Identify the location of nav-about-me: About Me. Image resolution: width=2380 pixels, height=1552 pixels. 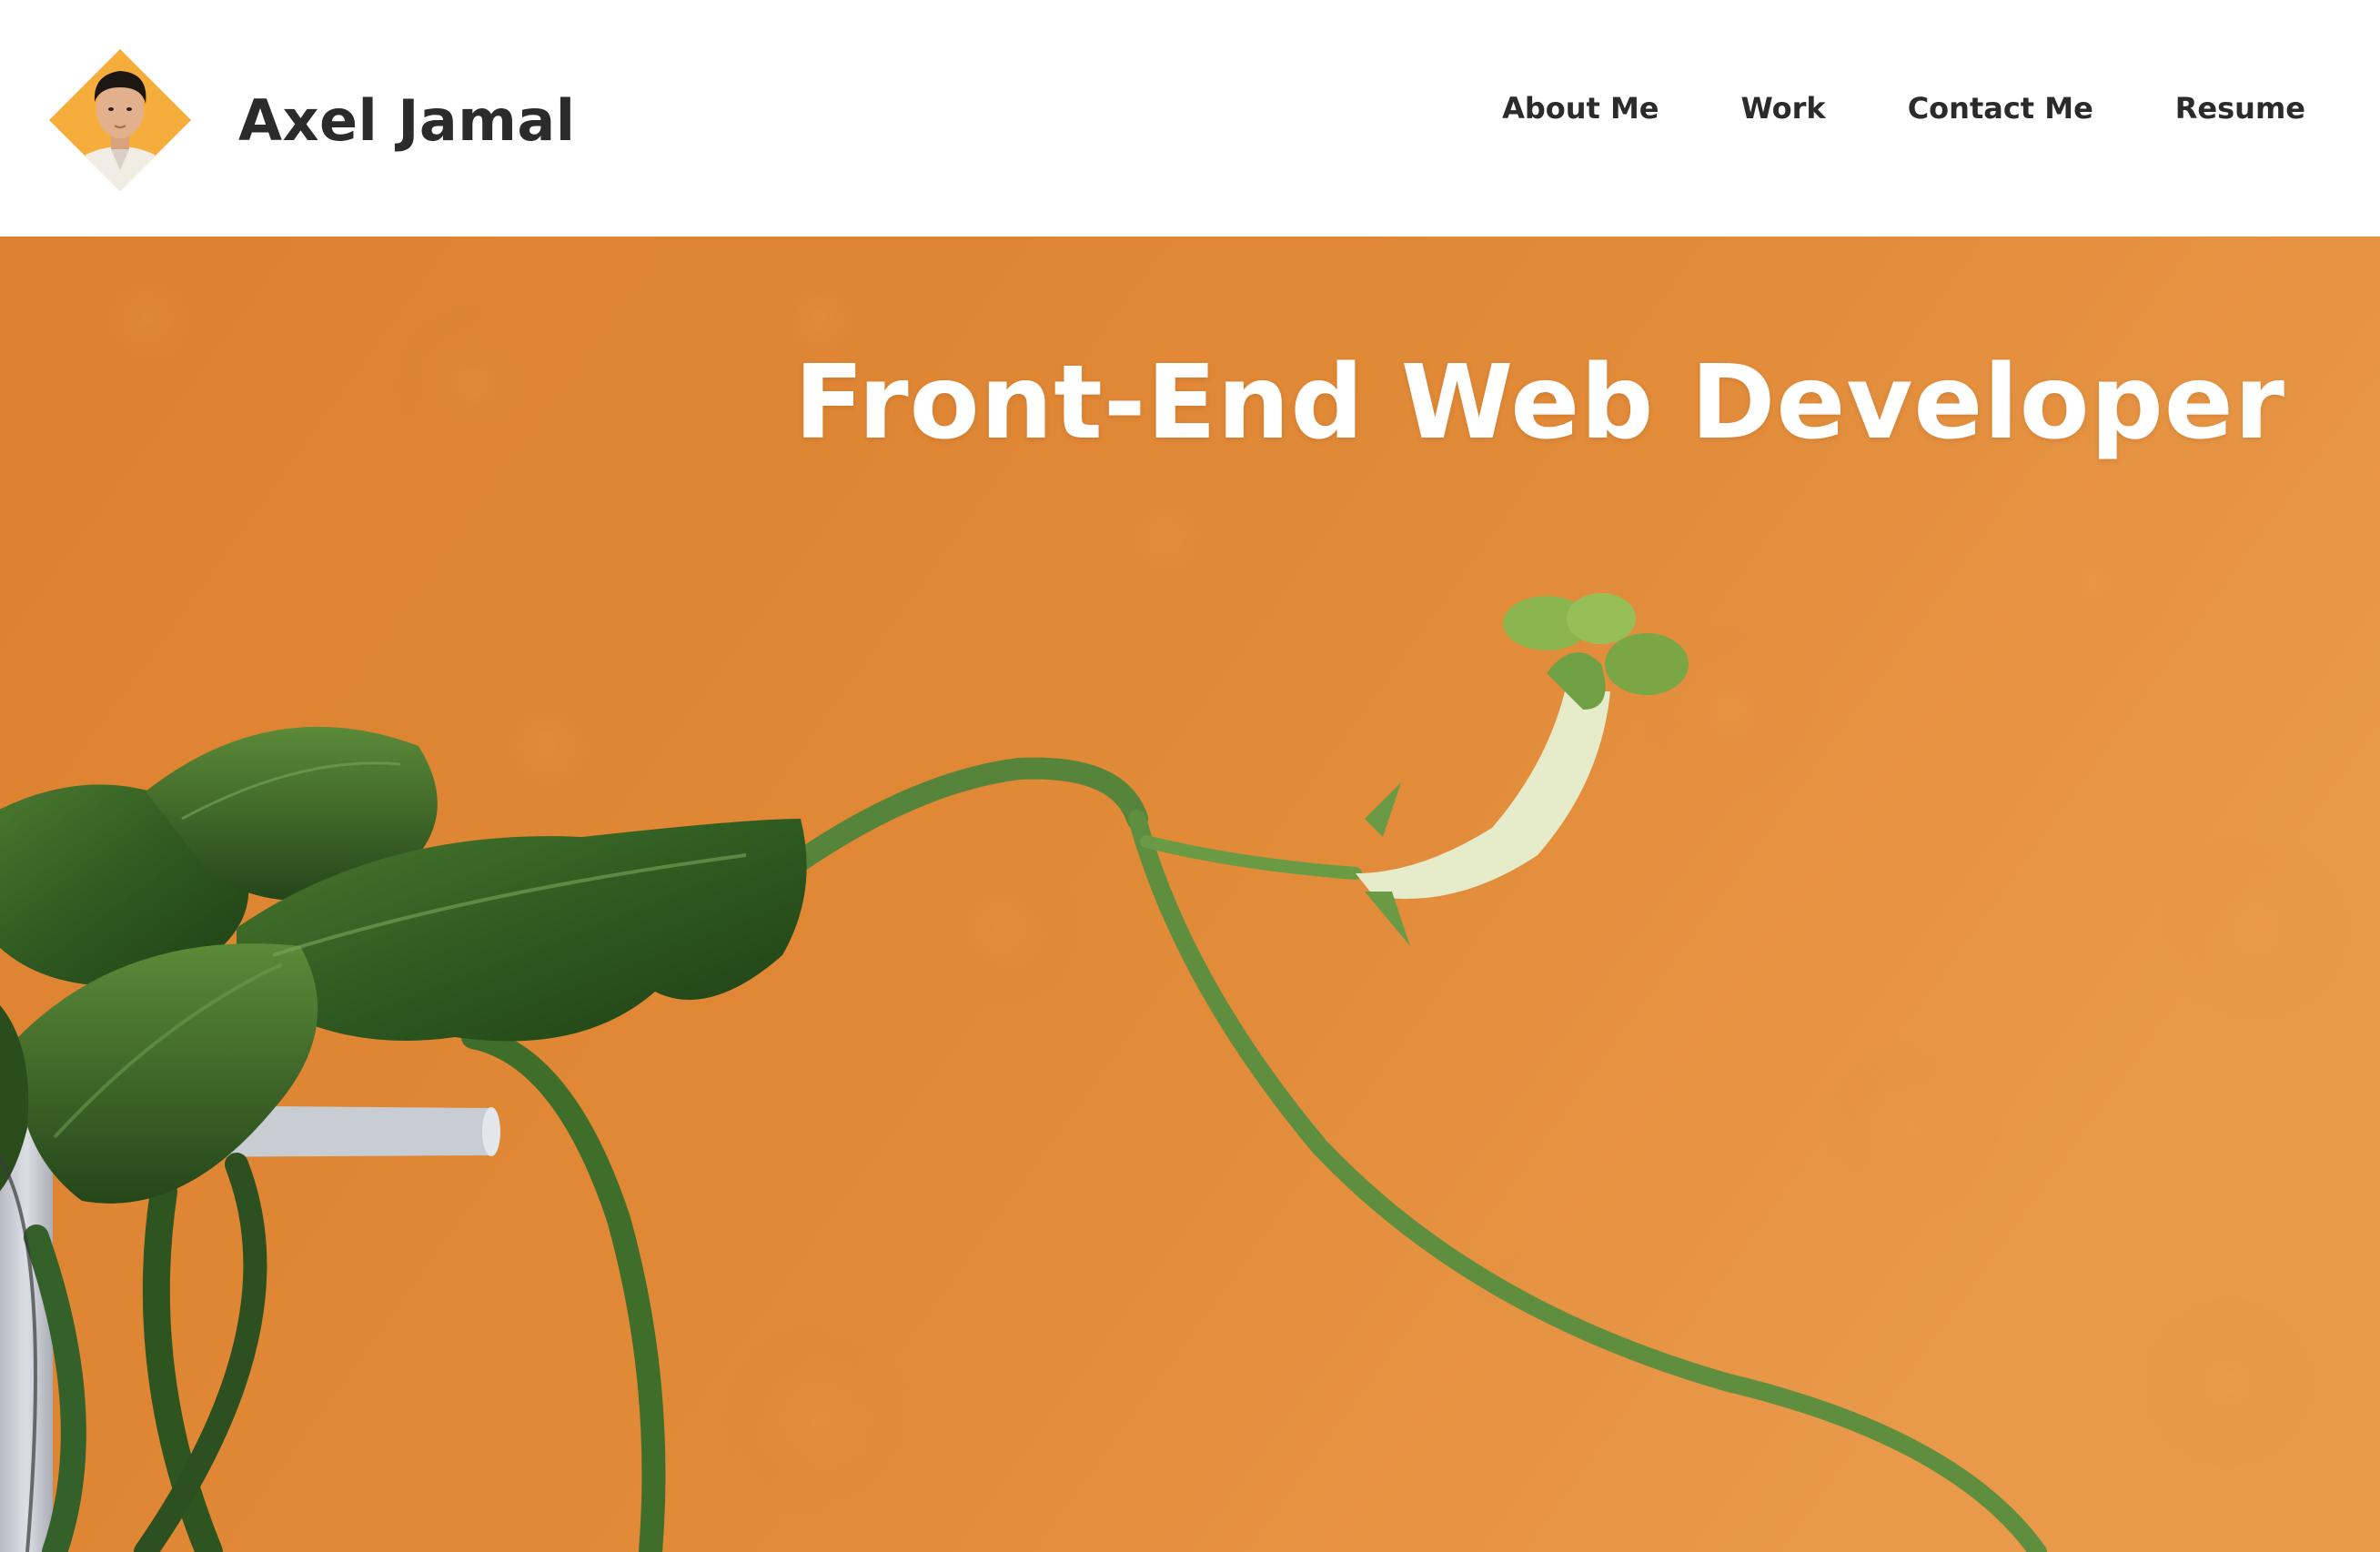
(1580, 109).